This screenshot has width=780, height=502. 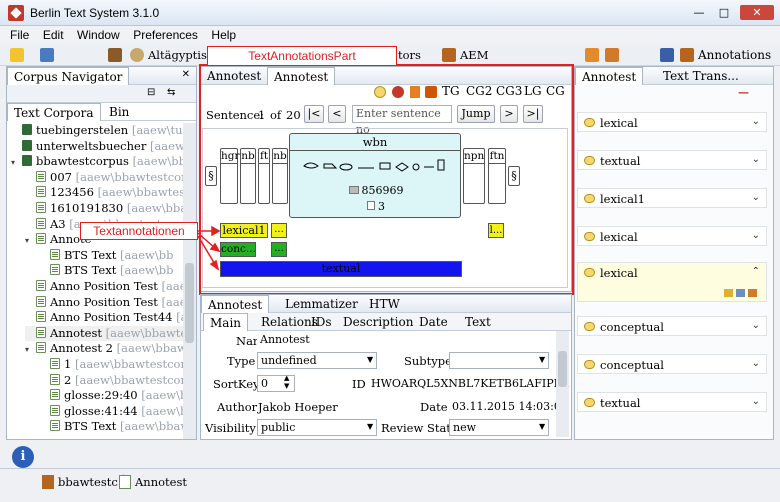 What do you see at coordinates (110, 317) in the screenshot?
I see `tree-item: Anno Position Test44 [aaew` at bounding box center [110, 317].